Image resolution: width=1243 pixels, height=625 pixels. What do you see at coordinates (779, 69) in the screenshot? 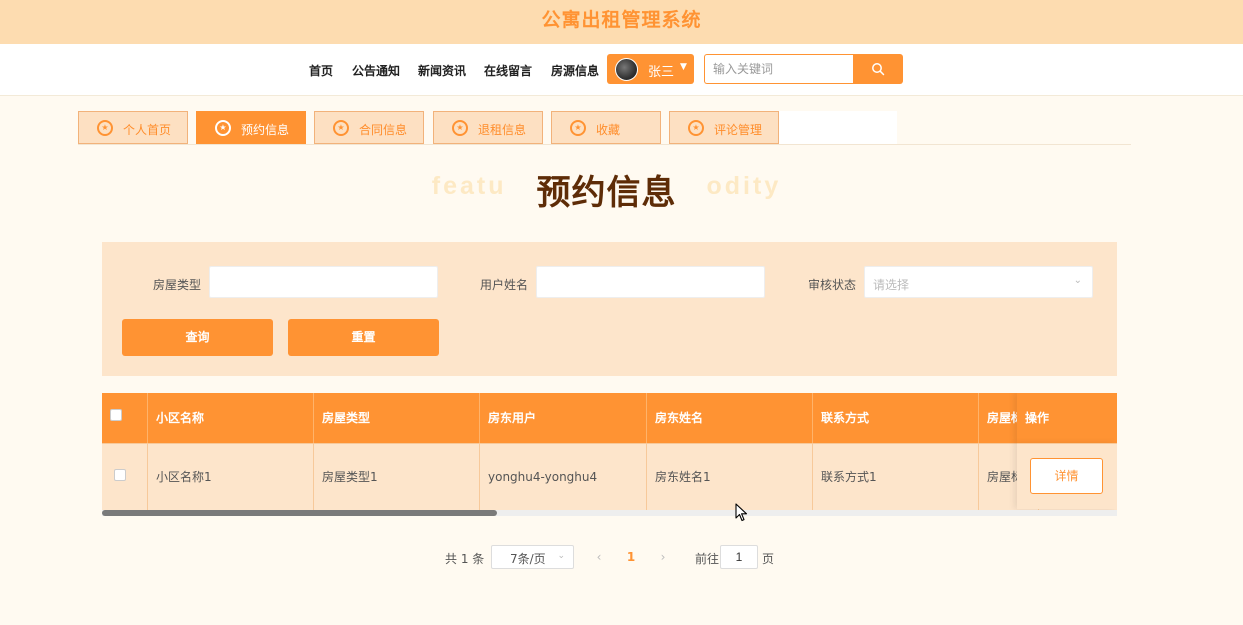
I see `search-input` at bounding box center [779, 69].